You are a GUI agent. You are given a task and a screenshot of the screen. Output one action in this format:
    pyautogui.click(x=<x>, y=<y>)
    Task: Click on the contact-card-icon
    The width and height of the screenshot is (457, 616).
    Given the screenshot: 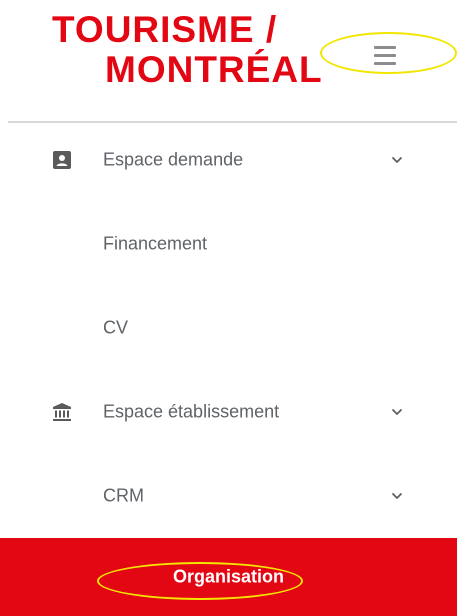 What is the action you would take?
    pyautogui.click(x=62, y=160)
    